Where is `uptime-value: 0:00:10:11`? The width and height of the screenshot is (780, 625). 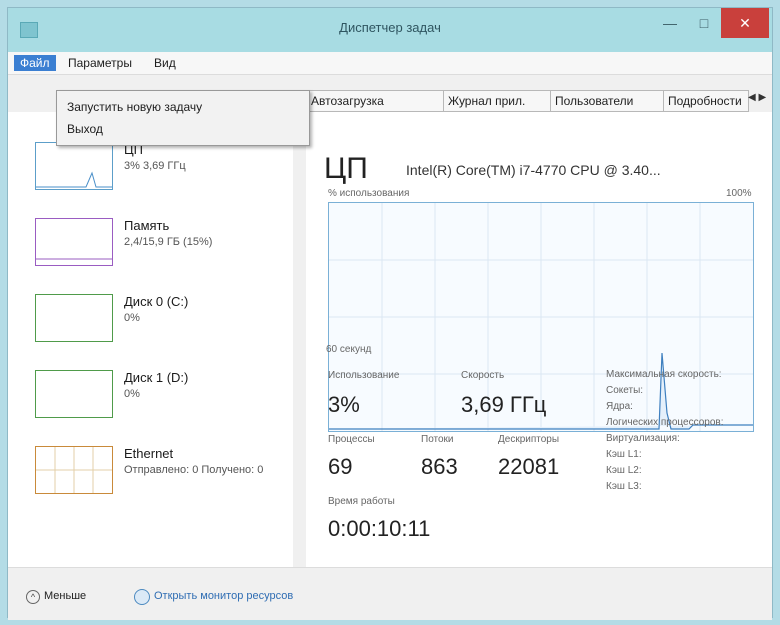
uptime-value: 0:00:10:11 is located at coordinates (379, 528).